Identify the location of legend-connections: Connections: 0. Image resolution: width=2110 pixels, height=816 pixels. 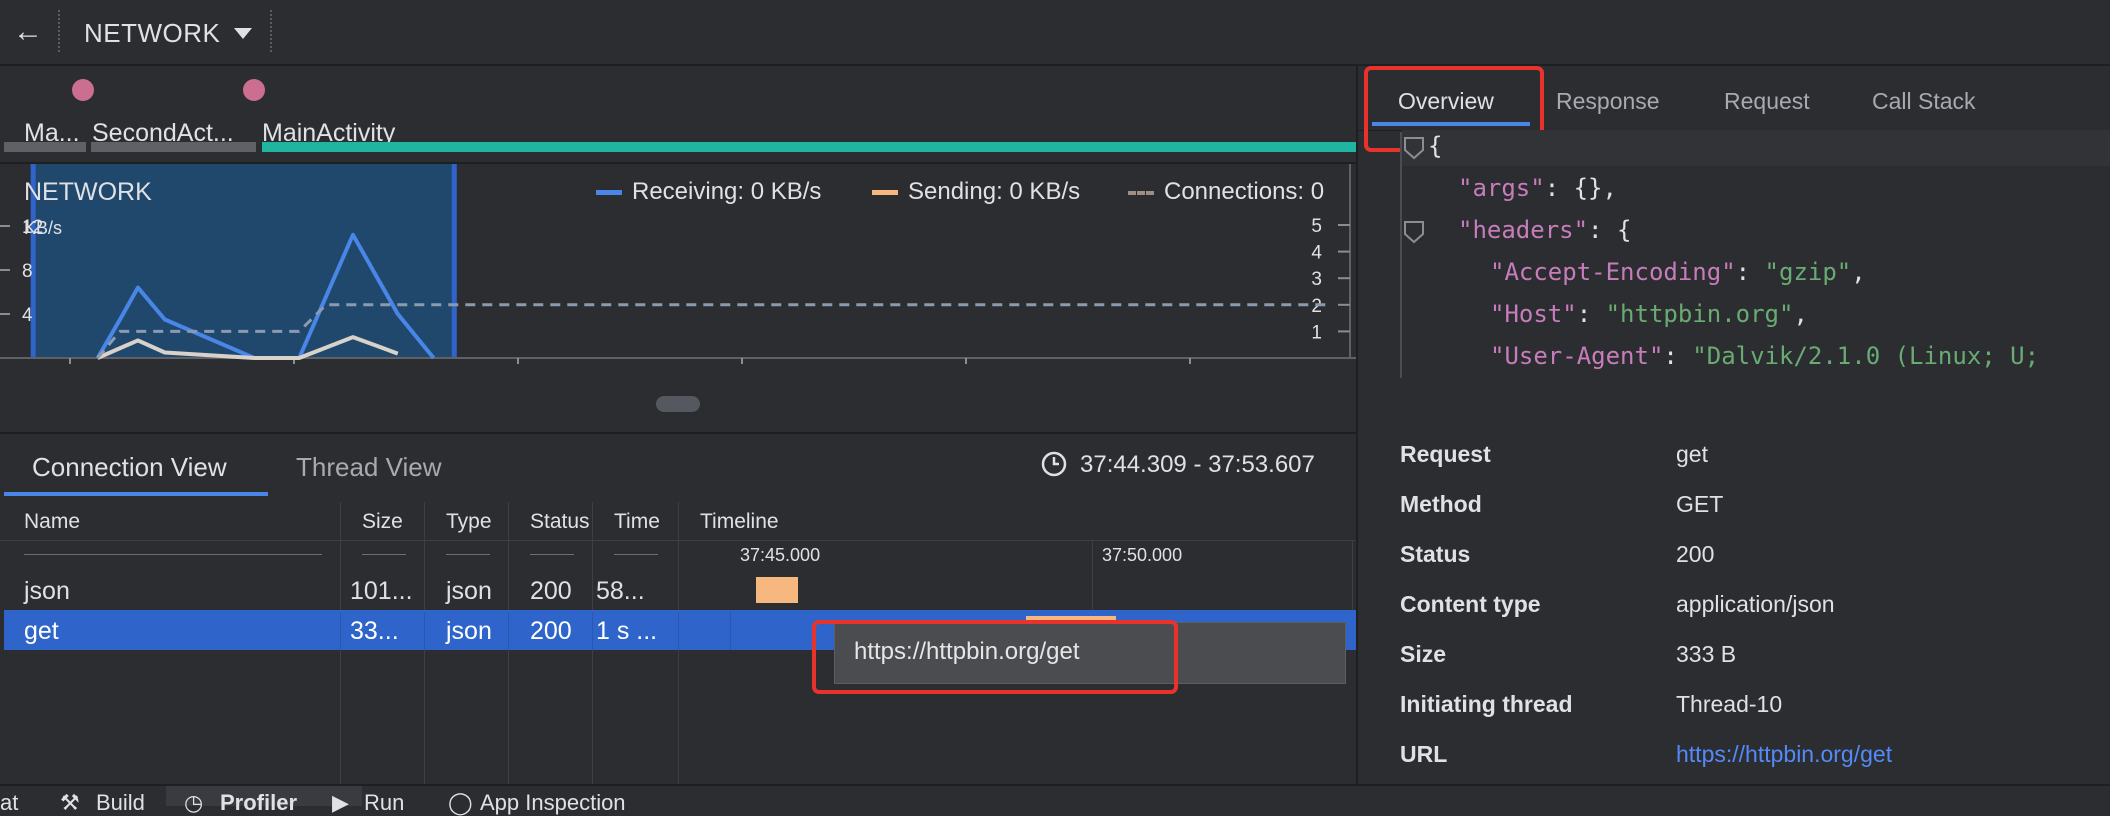
(1226, 192).